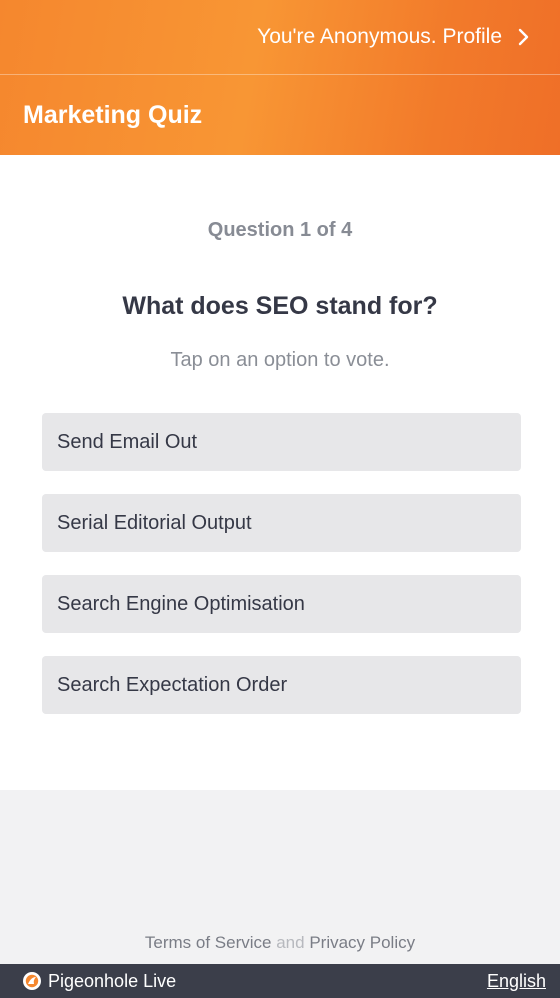  I want to click on option-button: Serial Editorial Output, so click(281, 523).